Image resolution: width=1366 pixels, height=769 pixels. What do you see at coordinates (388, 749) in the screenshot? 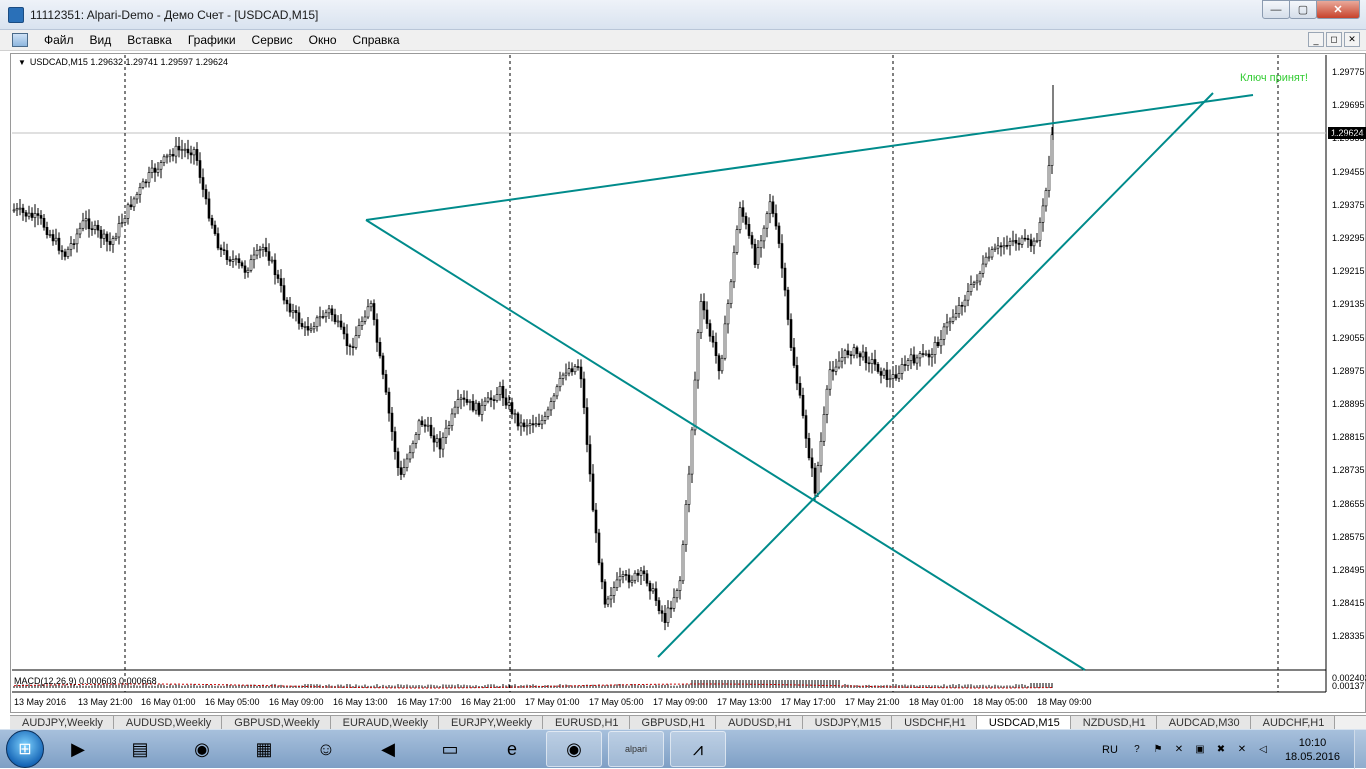
I see `speaker-icon: ◀` at bounding box center [388, 749].